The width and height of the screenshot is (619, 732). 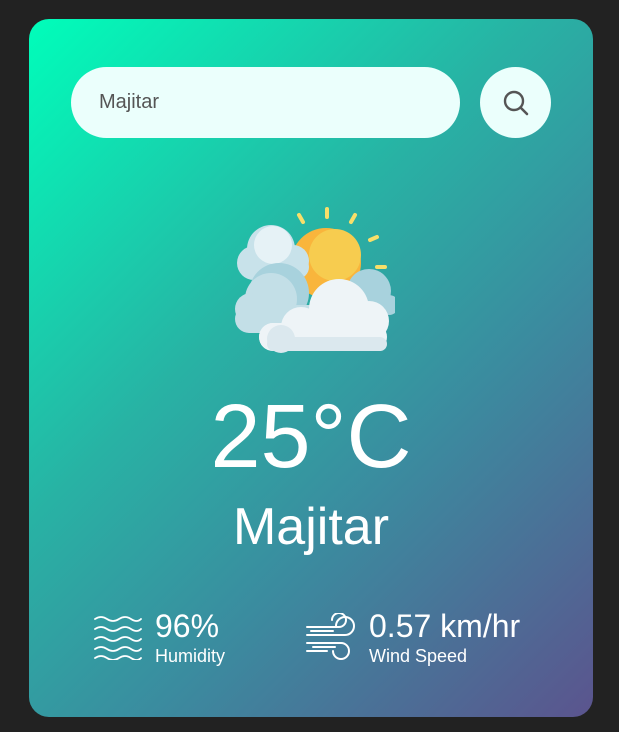 I want to click on partly-cloudy-icon, so click(x=315, y=280).